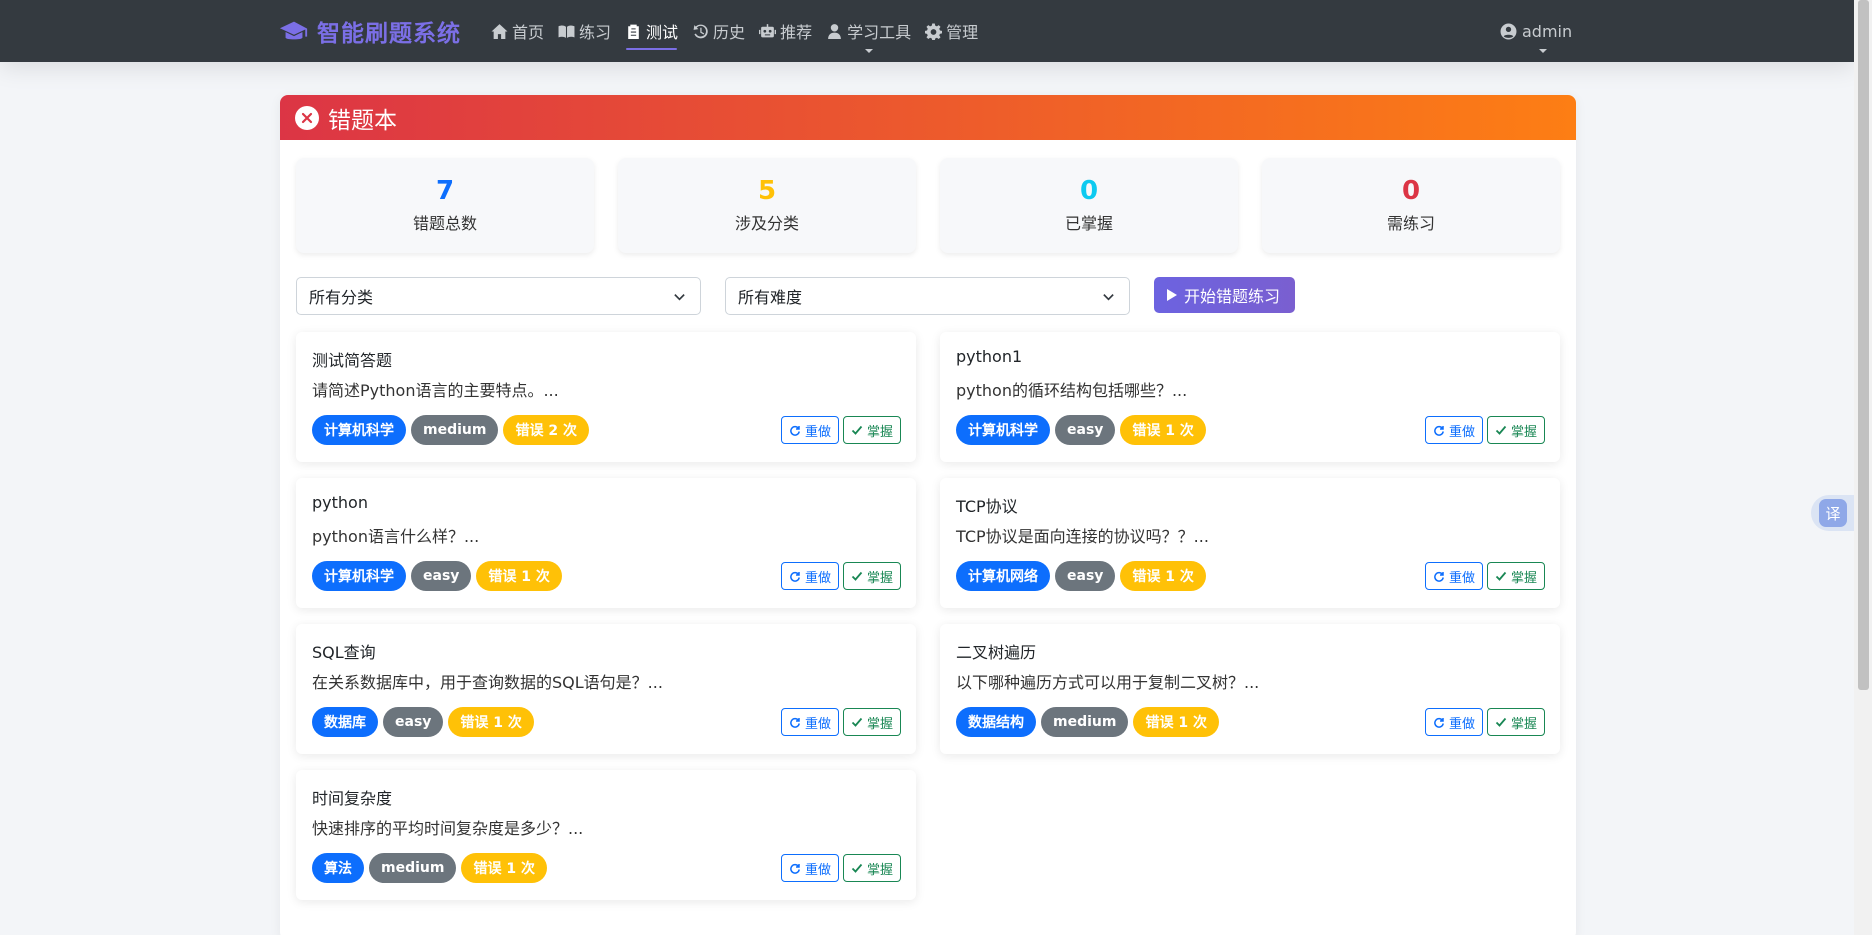 This screenshot has width=1872, height=935. What do you see at coordinates (362, 120) in the screenshot?
I see `page-title: 错题本` at bounding box center [362, 120].